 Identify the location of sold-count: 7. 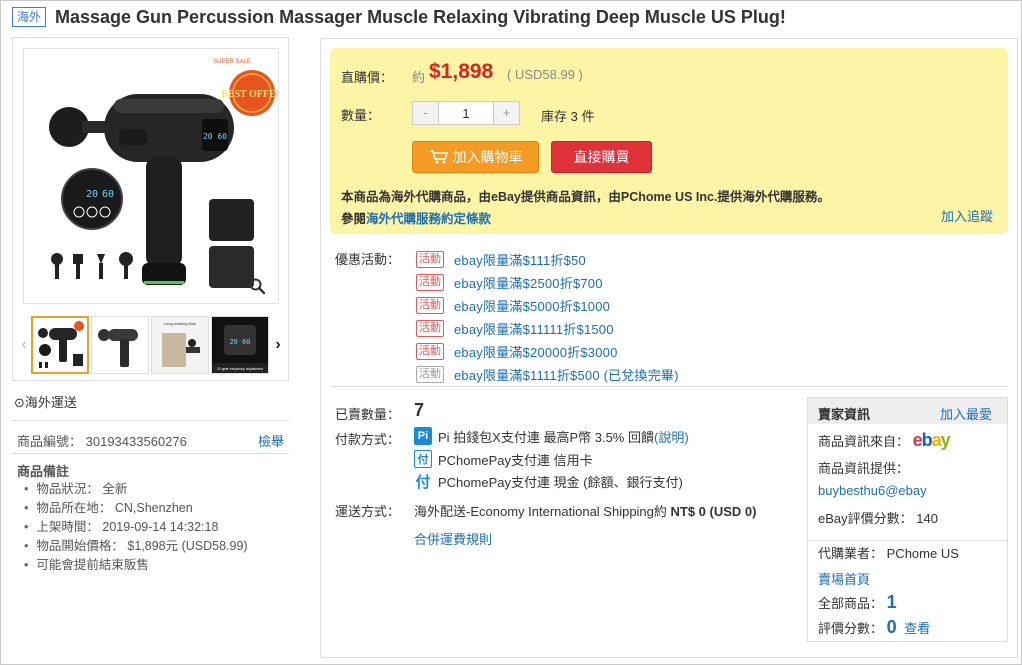
(419, 410).